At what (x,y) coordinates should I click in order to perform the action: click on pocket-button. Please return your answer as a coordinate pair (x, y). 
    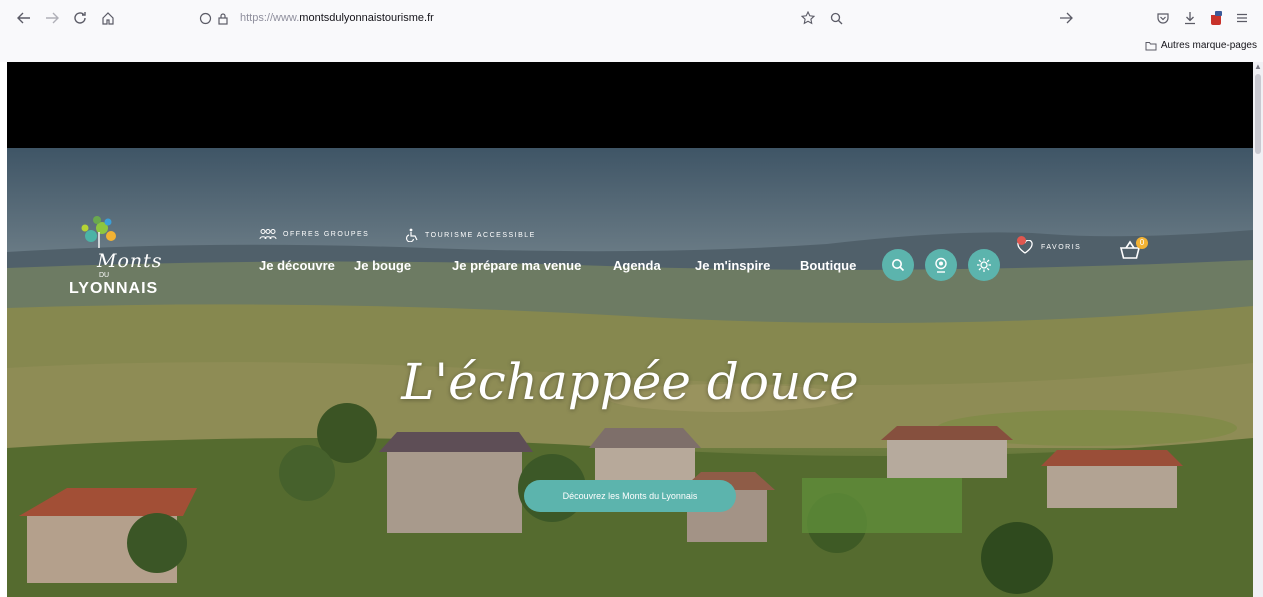
    Looking at the image, I should click on (1163, 18).